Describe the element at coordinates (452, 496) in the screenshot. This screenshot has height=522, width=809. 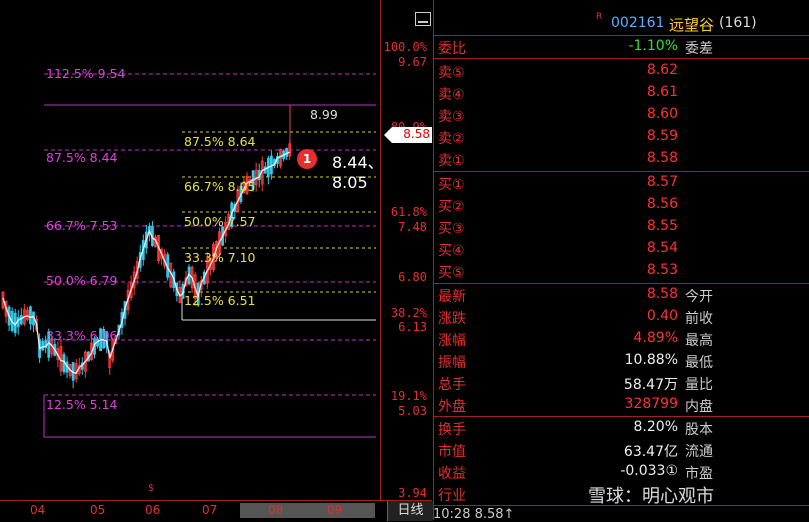
I see `row-label: 行业` at that location.